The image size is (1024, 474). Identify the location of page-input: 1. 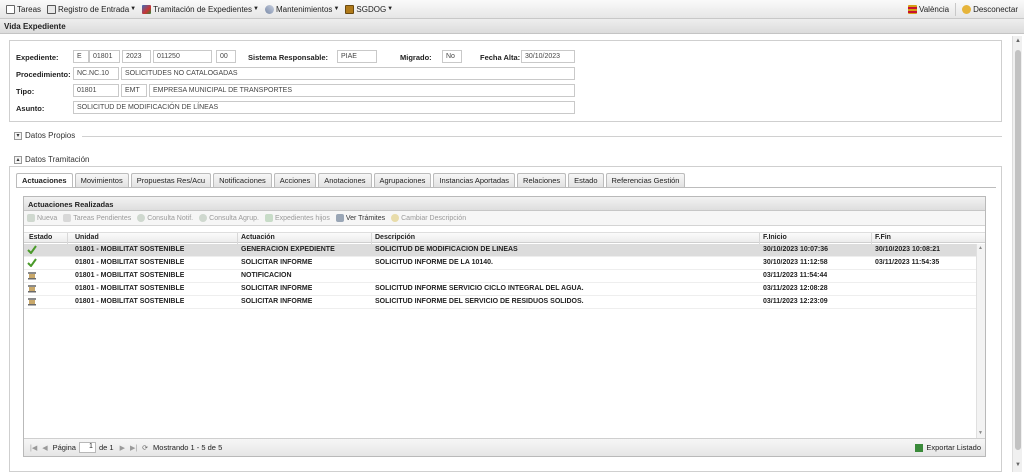
(87, 447).